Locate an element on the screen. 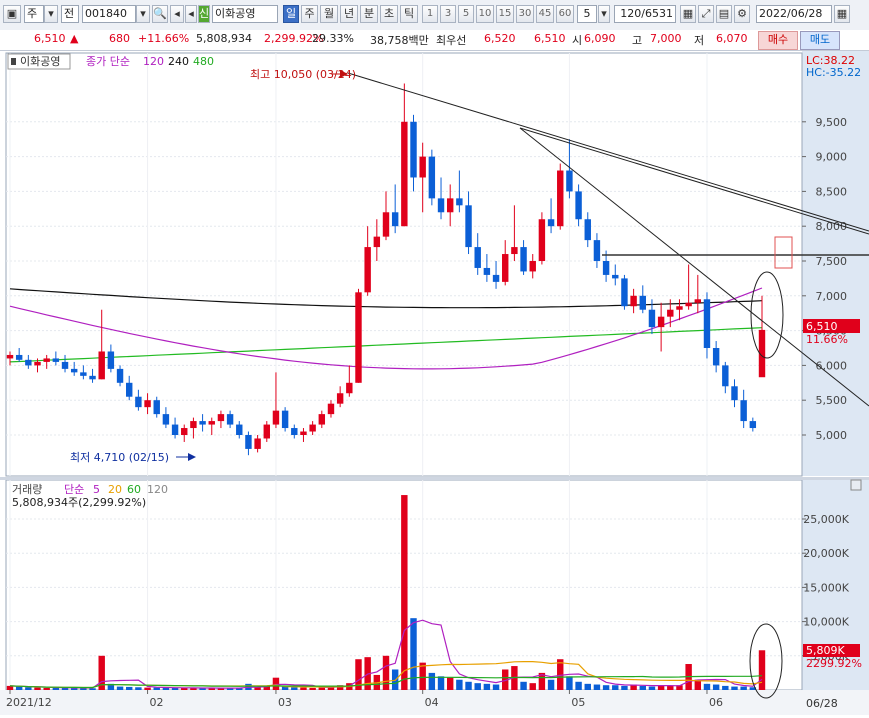  count-input: 120/6531 is located at coordinates (645, 14).